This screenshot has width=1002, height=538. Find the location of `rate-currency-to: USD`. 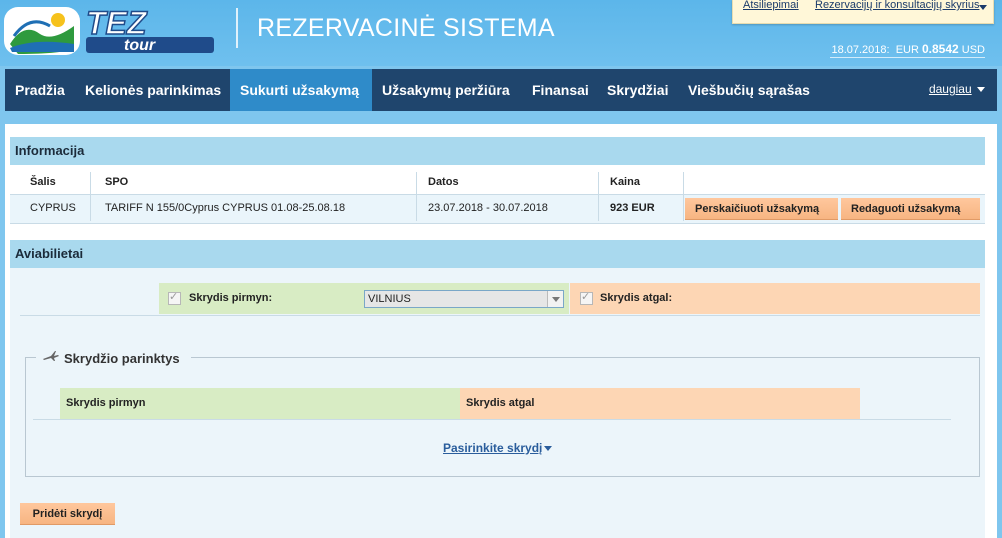

rate-currency-to: USD is located at coordinates (973, 50).